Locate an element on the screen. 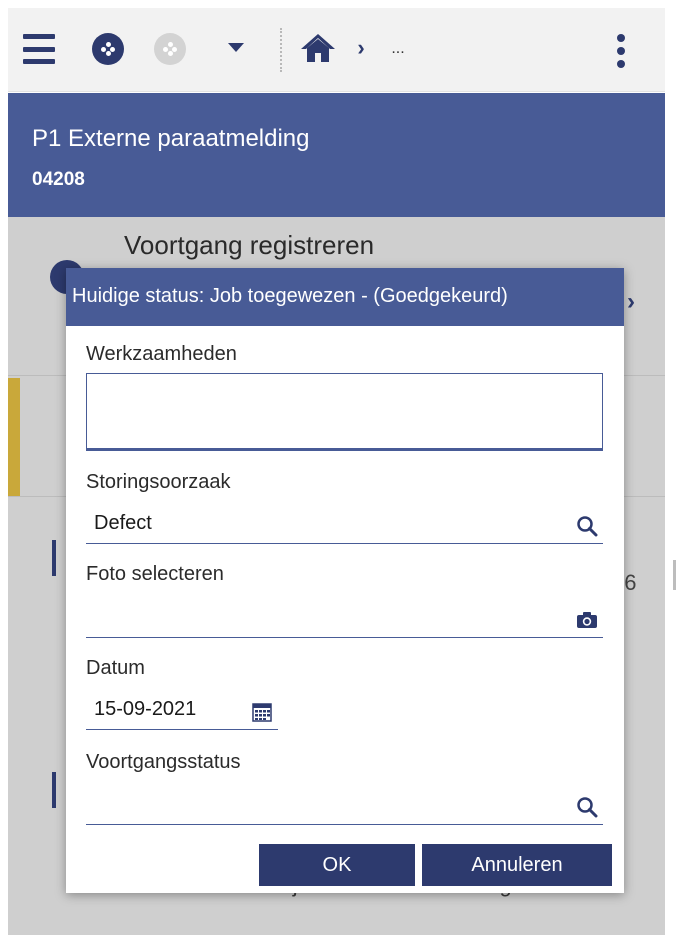 The height and width of the screenshot is (935, 681). caret-down-icon is located at coordinates (236, 48).